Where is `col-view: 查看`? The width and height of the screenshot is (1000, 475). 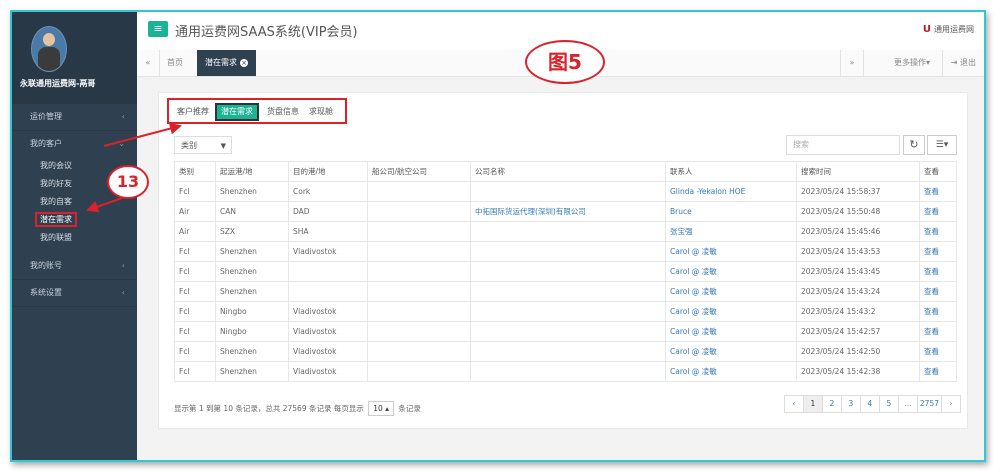
col-view: 查看 is located at coordinates (938, 171).